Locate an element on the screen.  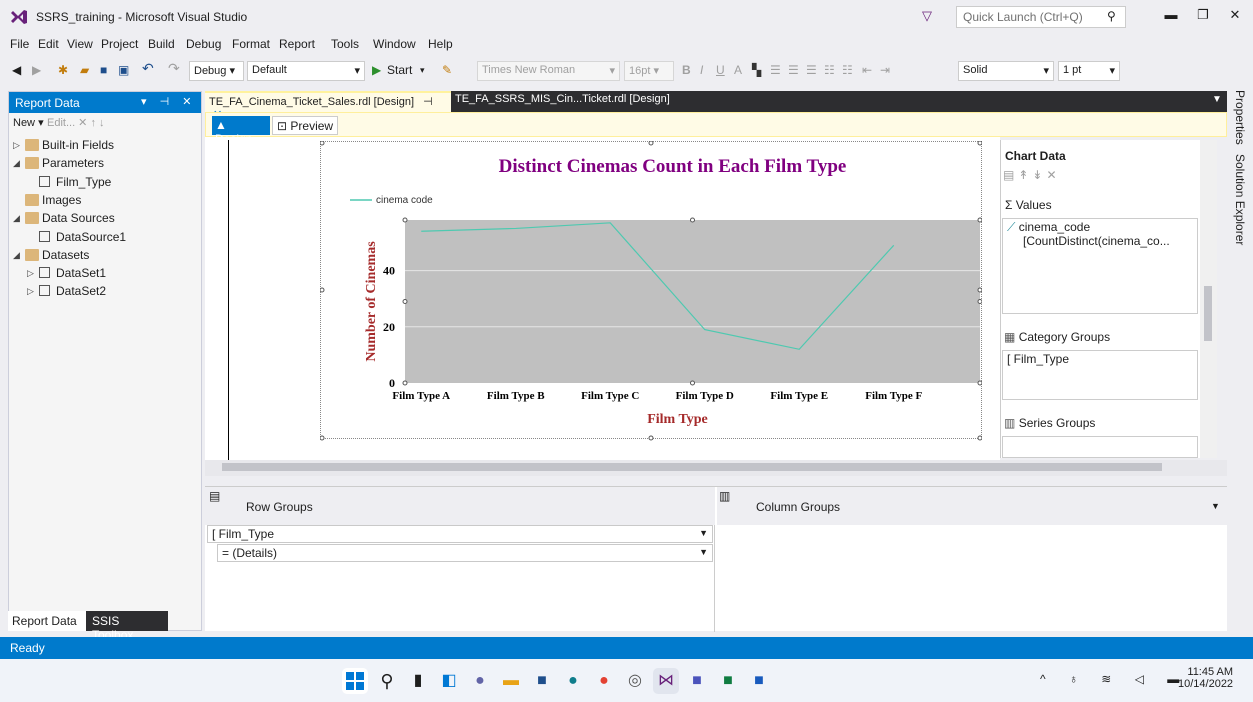
hscroll-thumb is located at coordinates (692, 467).